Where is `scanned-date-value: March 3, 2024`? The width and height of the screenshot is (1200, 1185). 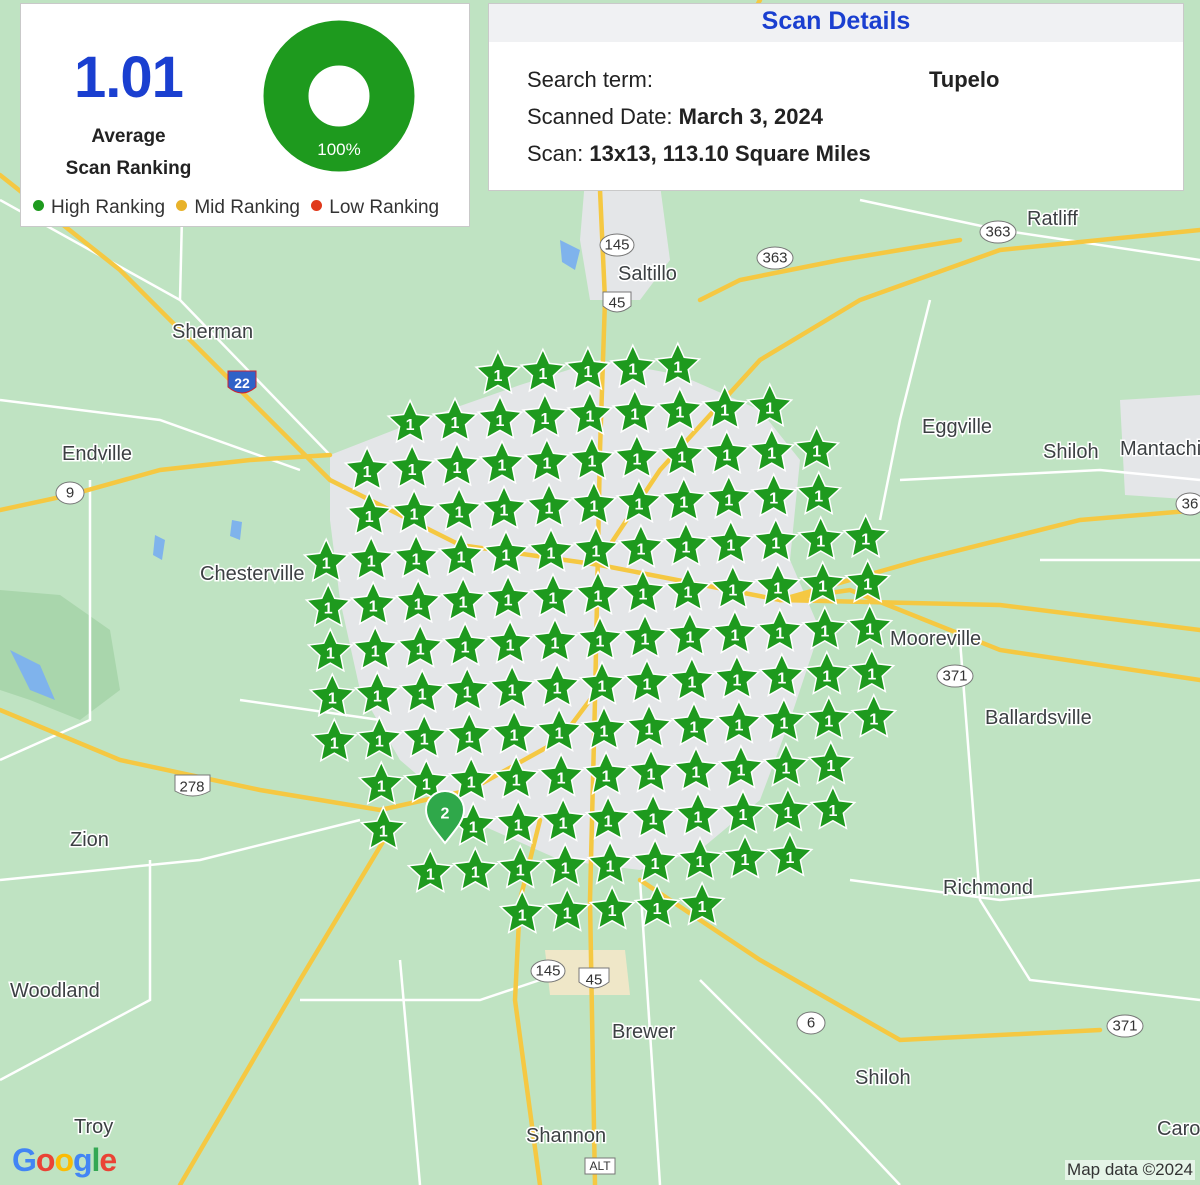
scanned-date-value: March 3, 2024 is located at coordinates (750, 116).